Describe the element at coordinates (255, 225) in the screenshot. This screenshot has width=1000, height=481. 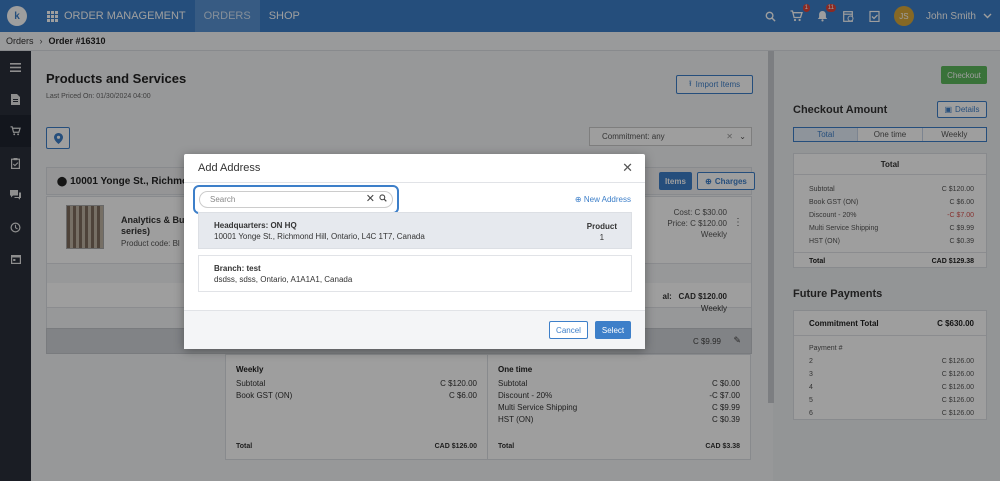
I see `address-name: Headquarters: ON HQ` at that location.